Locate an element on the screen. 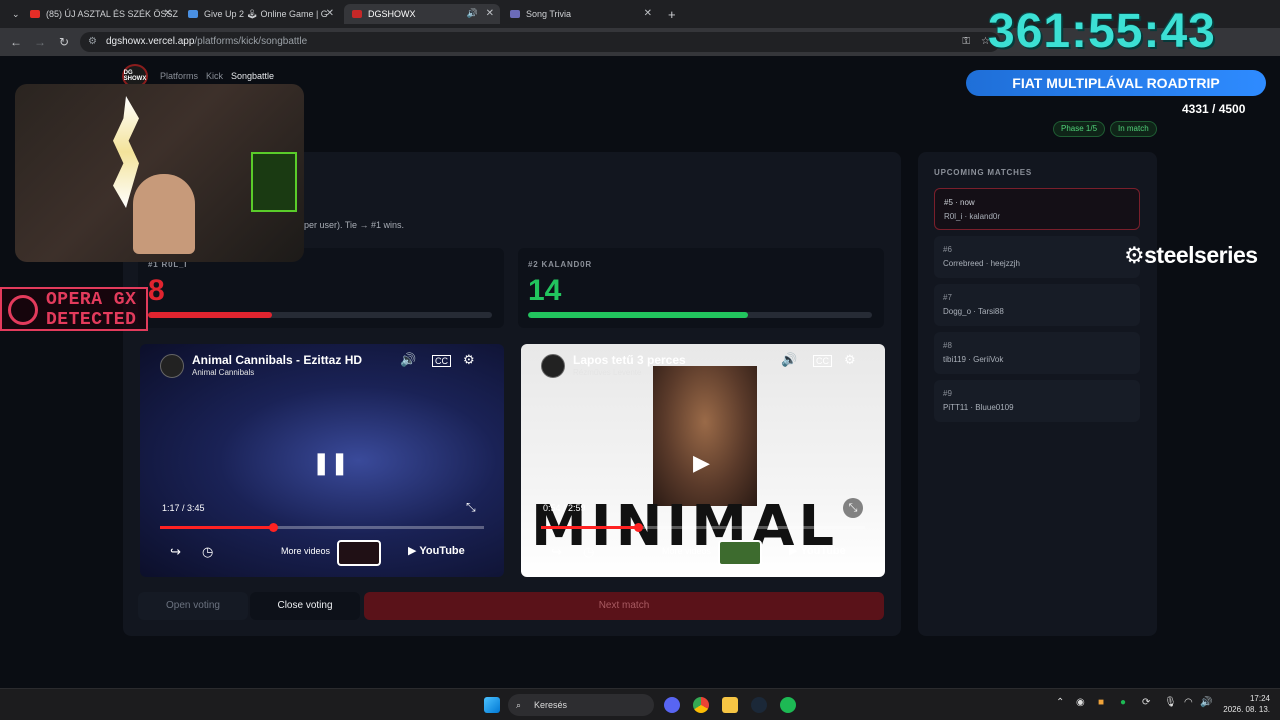 The height and width of the screenshot is (720, 1280). youtube-brand-text: YouTube is located at coordinates (823, 551).